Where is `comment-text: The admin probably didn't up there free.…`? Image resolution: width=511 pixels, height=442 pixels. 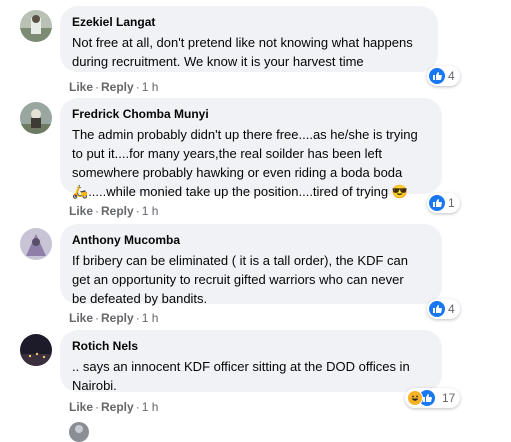 comment-text: The admin probably didn't up there free.… is located at coordinates (251, 163).